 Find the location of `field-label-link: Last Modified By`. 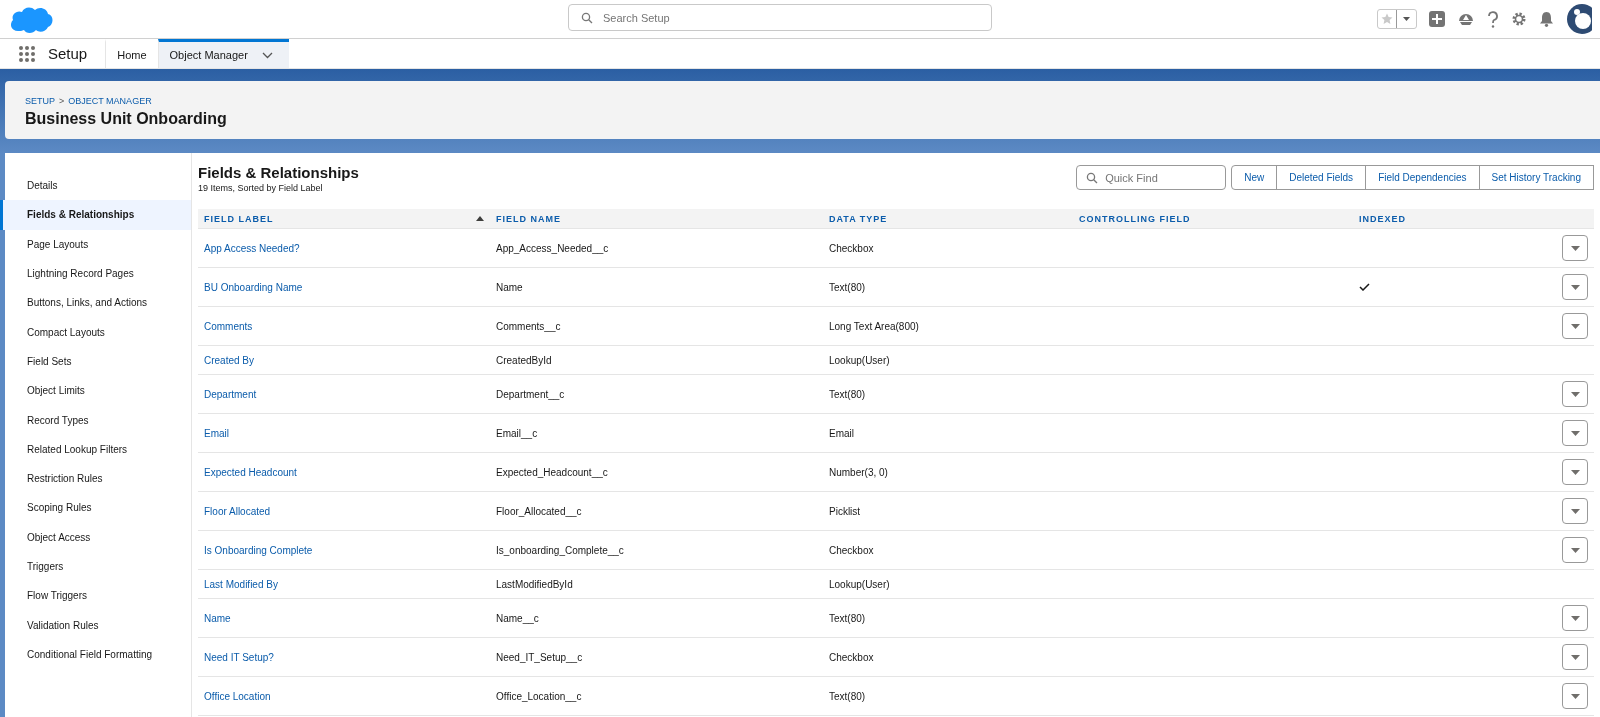

field-label-link: Last Modified By is located at coordinates (241, 584).